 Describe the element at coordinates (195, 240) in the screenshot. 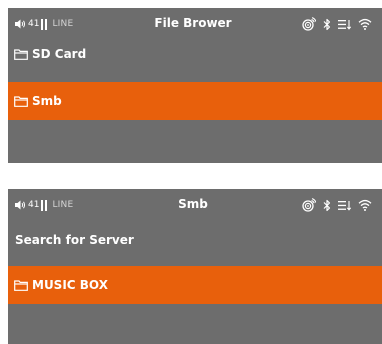

I see `list-item-search-for-server: Search for Server` at that location.